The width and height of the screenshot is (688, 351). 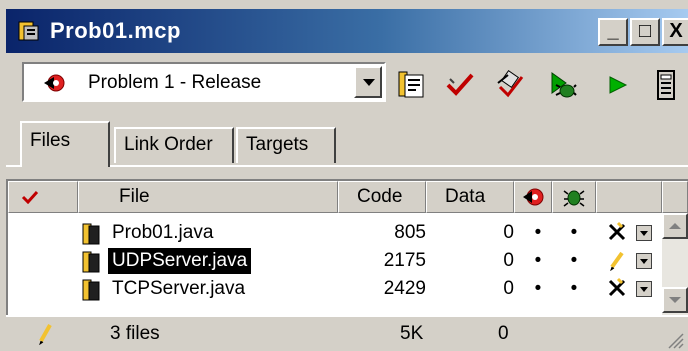 I want to click on table-row: TCPServer.java 2429 0 • •, so click(x=335, y=289).